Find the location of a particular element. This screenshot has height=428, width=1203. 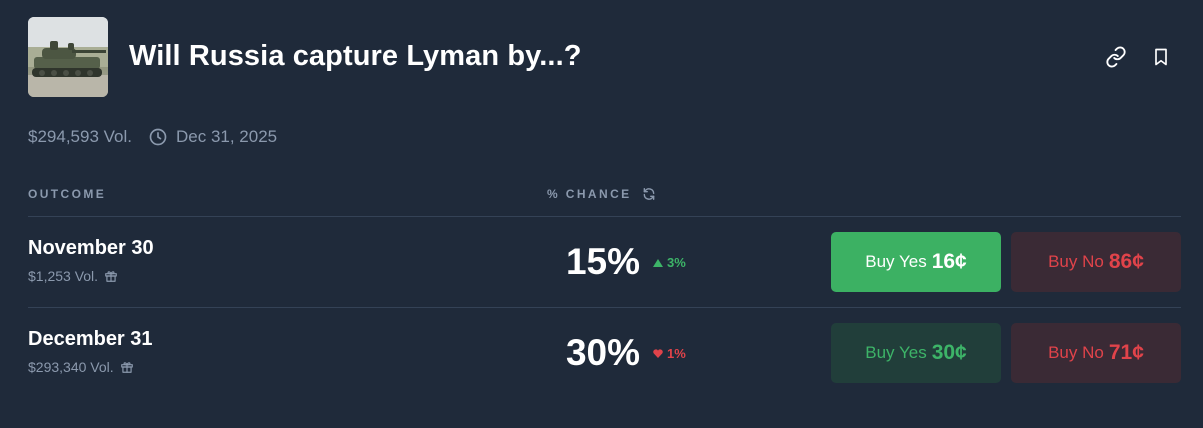

outcome-chance: 30% is located at coordinates (602, 352).